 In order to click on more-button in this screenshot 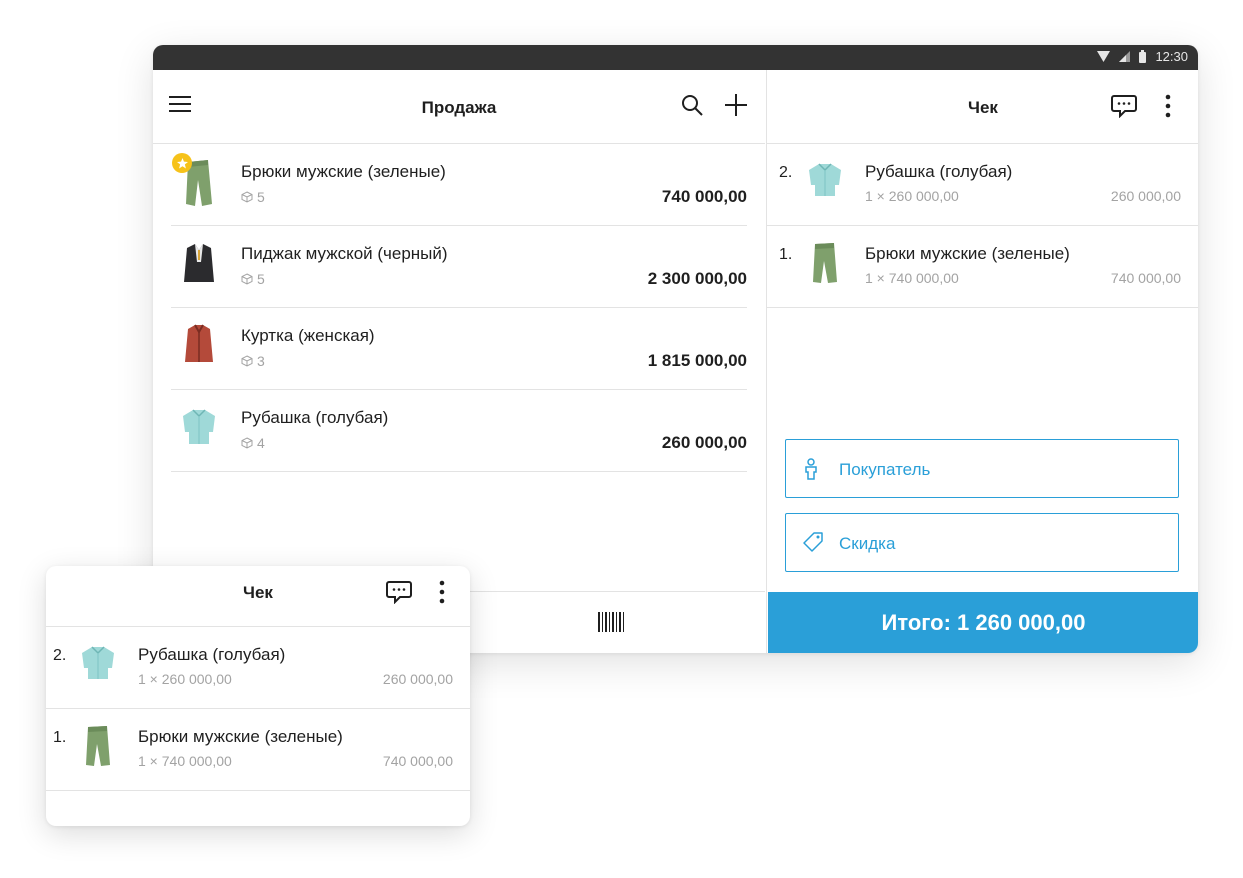, I will do `click(1168, 106)`.